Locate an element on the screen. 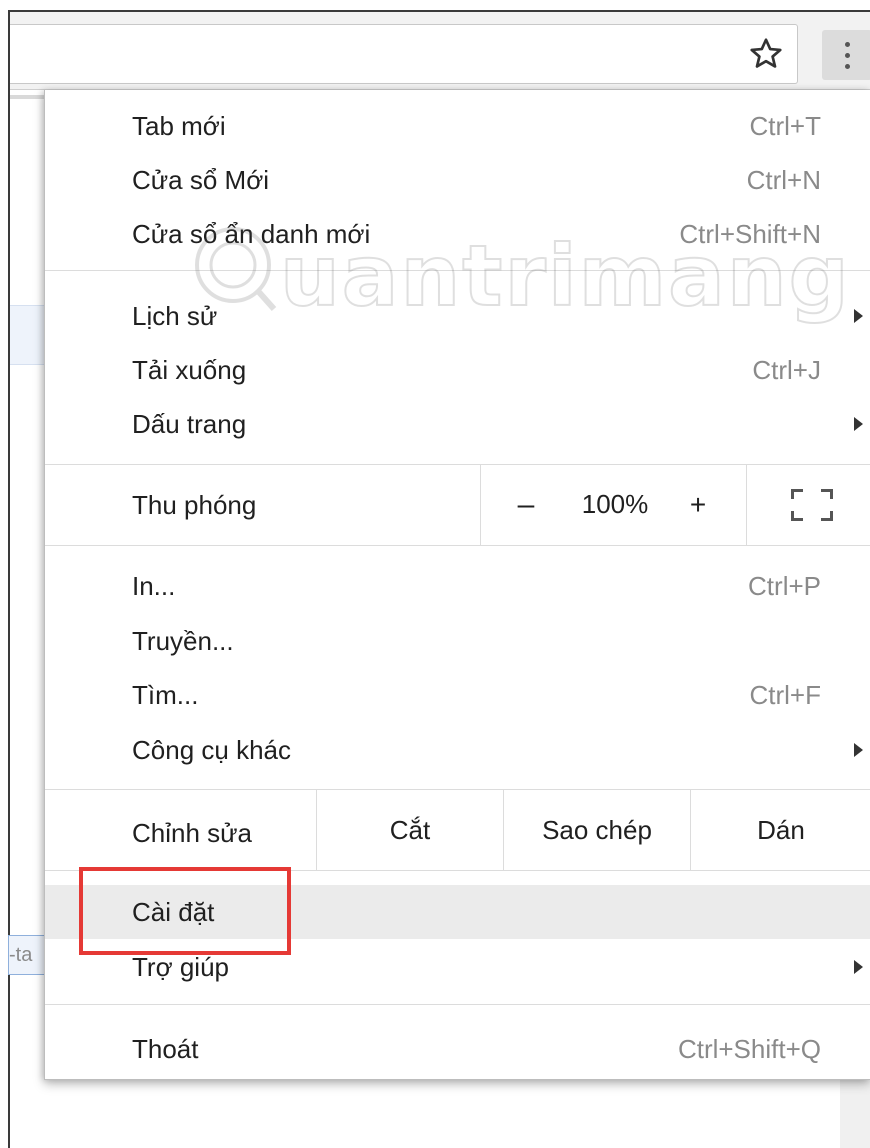 The height and width of the screenshot is (1148, 870). edit-row: Chỉnh sửa Cắt Sao chép Dán is located at coordinates (457, 830).